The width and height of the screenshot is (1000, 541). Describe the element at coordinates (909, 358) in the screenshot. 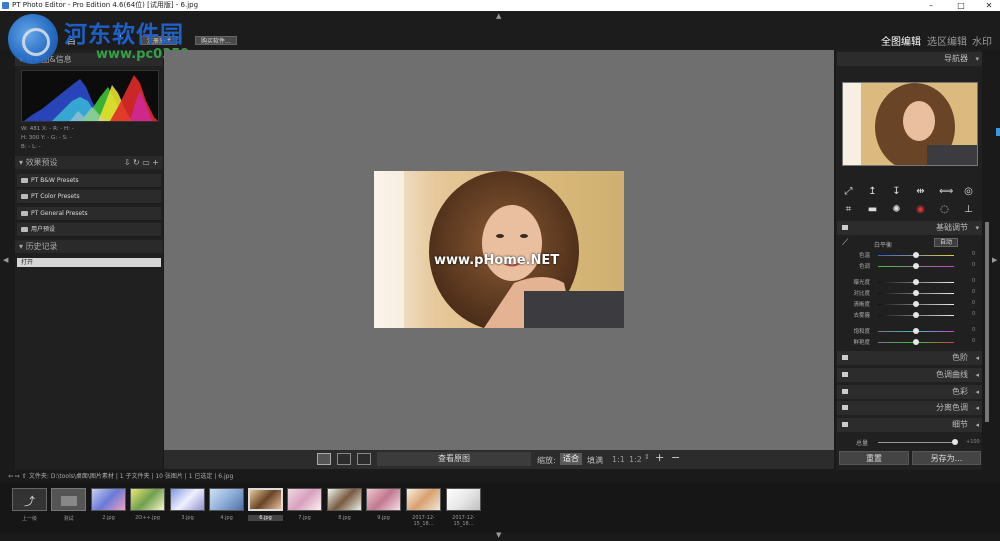

I see `levels-header: 色阶 ◂` at that location.